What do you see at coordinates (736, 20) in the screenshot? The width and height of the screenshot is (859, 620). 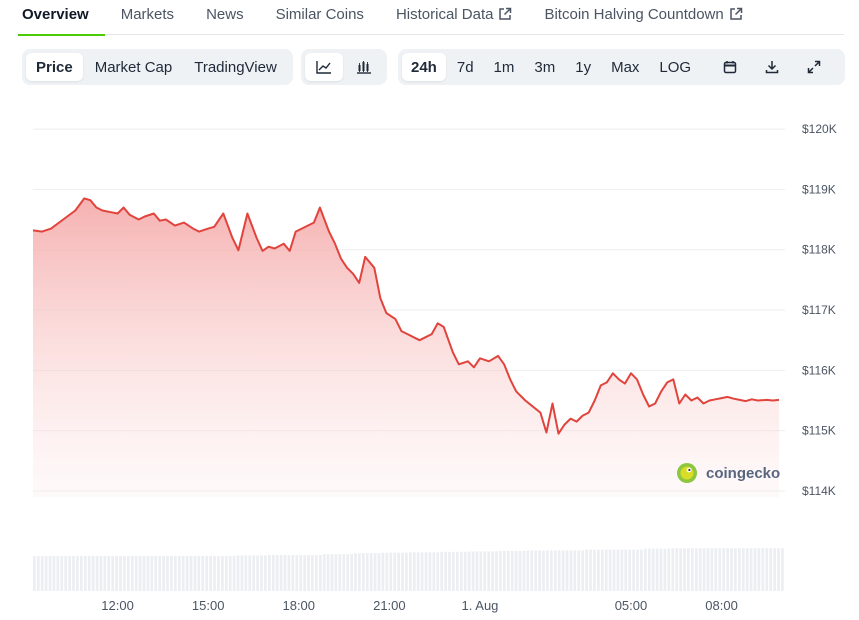 I see `external-link-icon` at bounding box center [736, 20].